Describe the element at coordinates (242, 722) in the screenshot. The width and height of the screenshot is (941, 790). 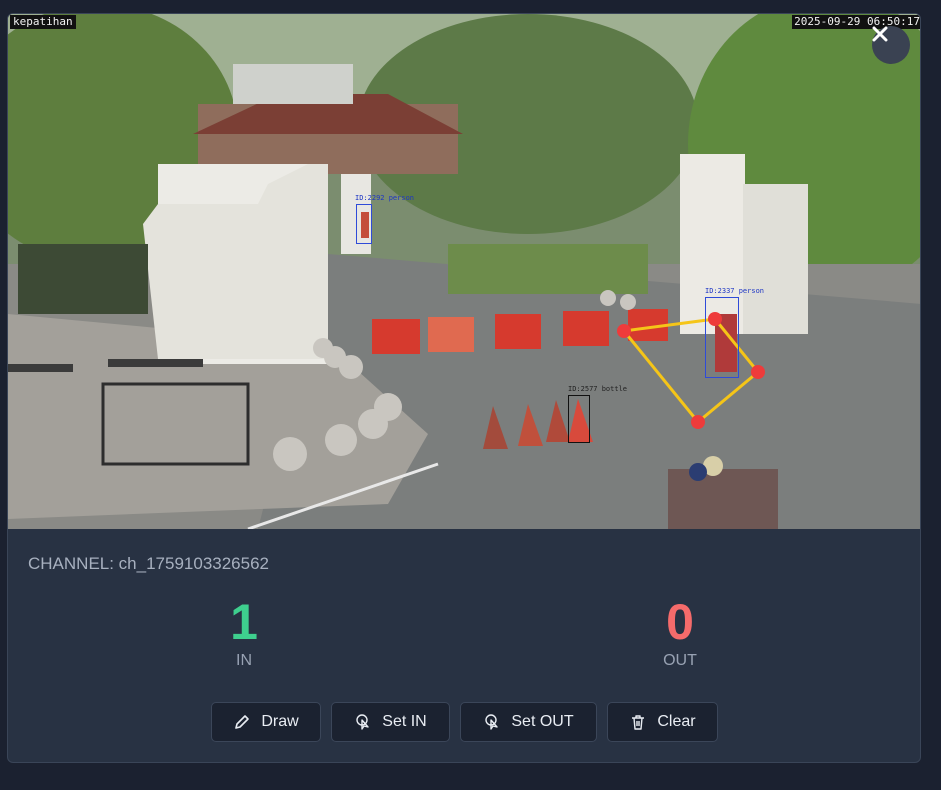
I see `pencil-icon` at that location.